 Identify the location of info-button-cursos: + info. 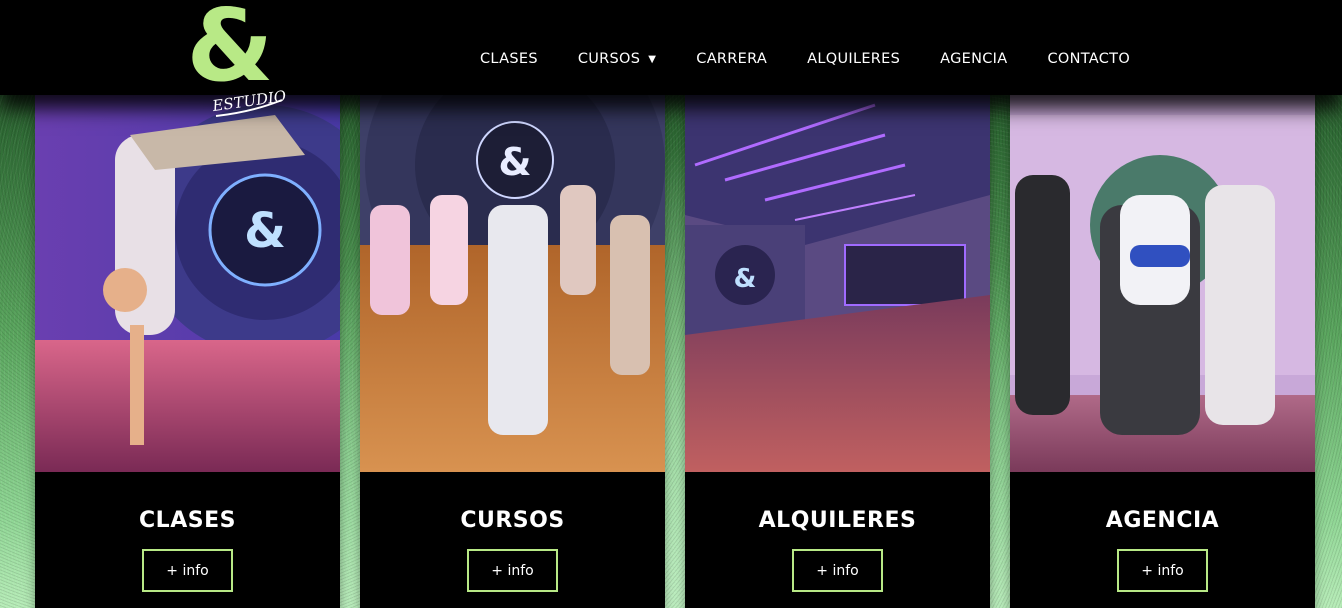
(512, 570).